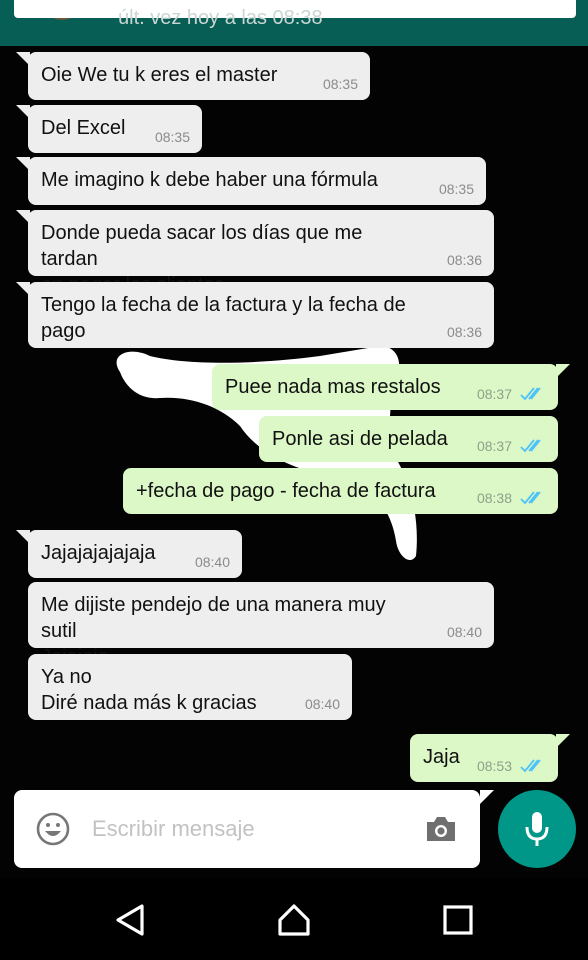  I want to click on message-text: Del Excel, so click(83, 128).